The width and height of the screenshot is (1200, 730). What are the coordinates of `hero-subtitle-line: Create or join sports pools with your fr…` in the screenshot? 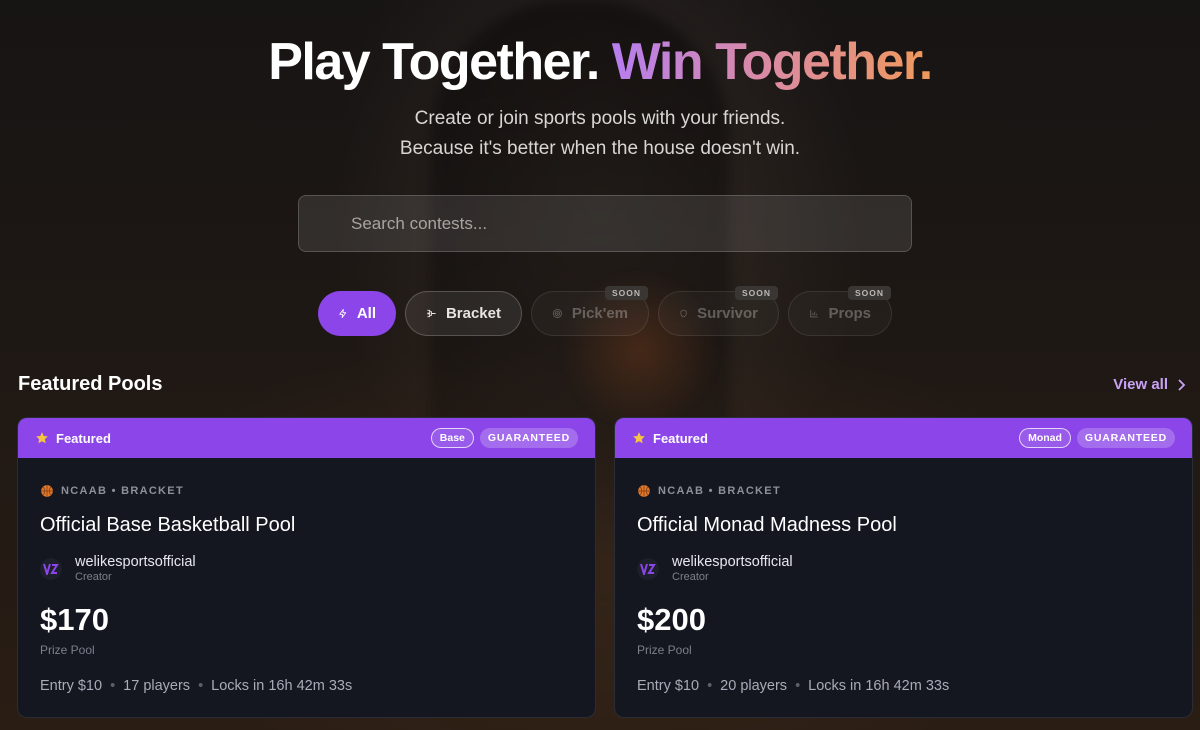 It's located at (600, 118).